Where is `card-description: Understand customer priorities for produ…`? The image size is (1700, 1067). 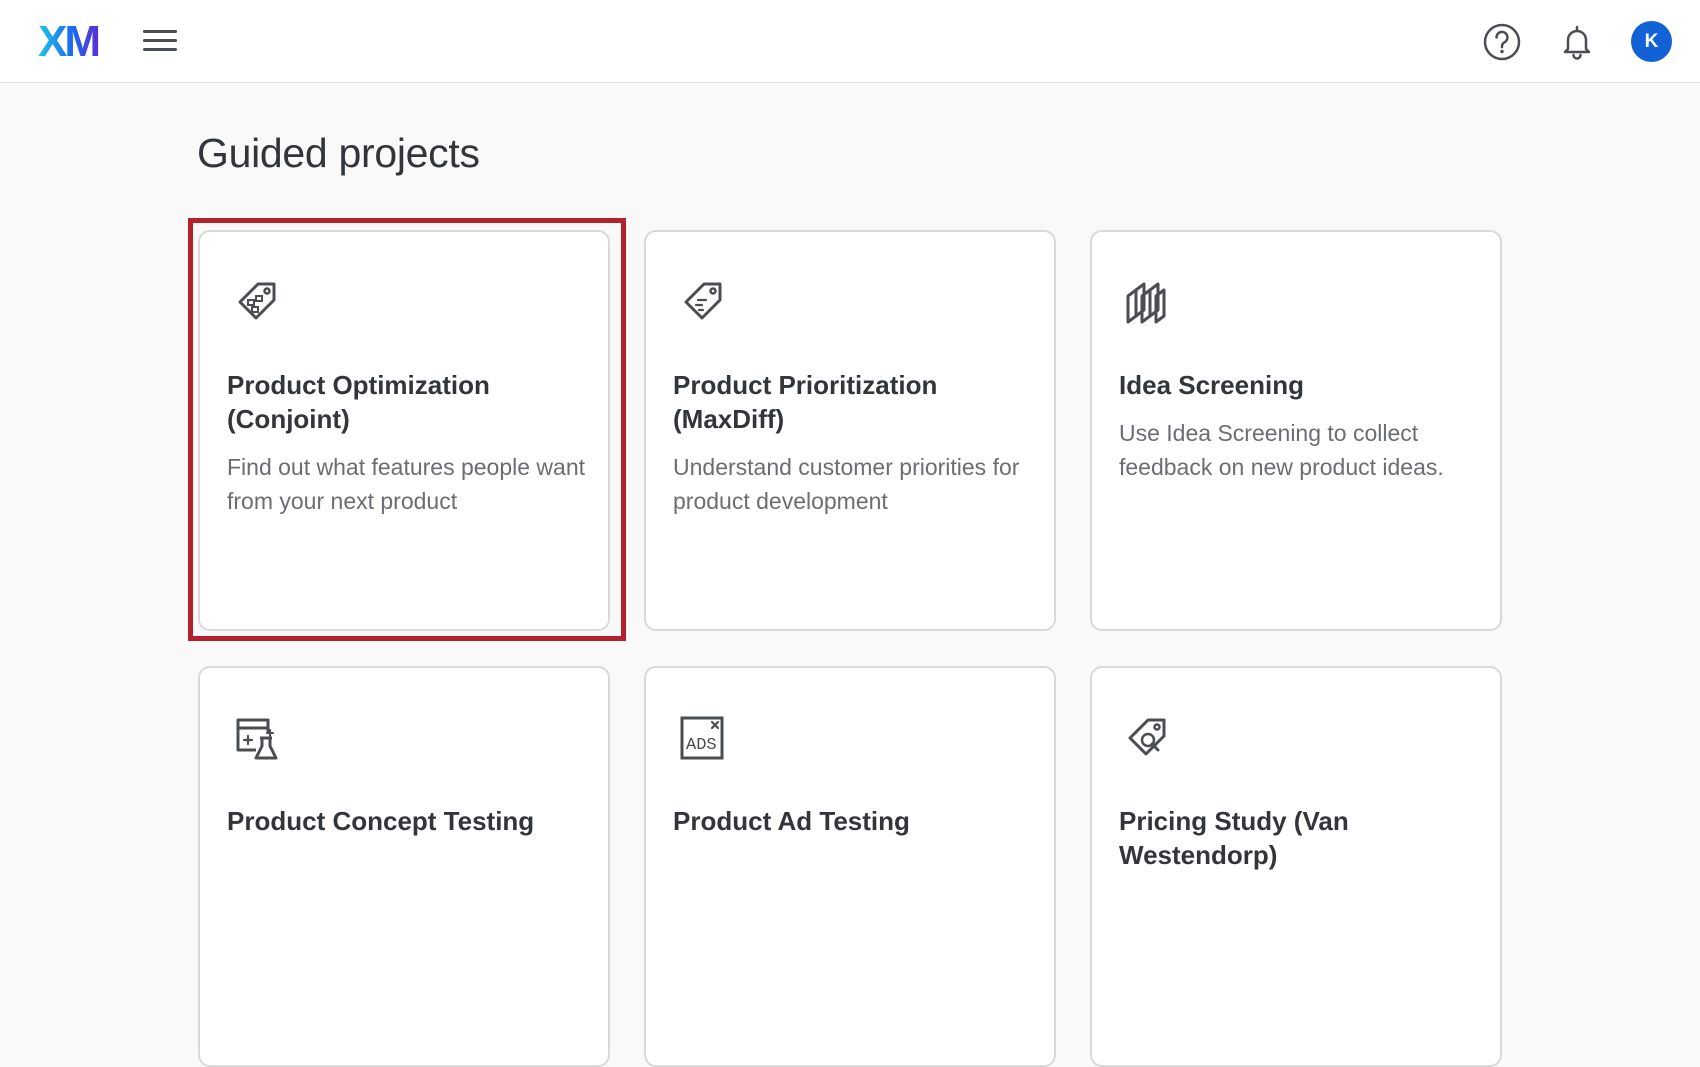 card-description: Understand customer priorities for produ… is located at coordinates (846, 484).